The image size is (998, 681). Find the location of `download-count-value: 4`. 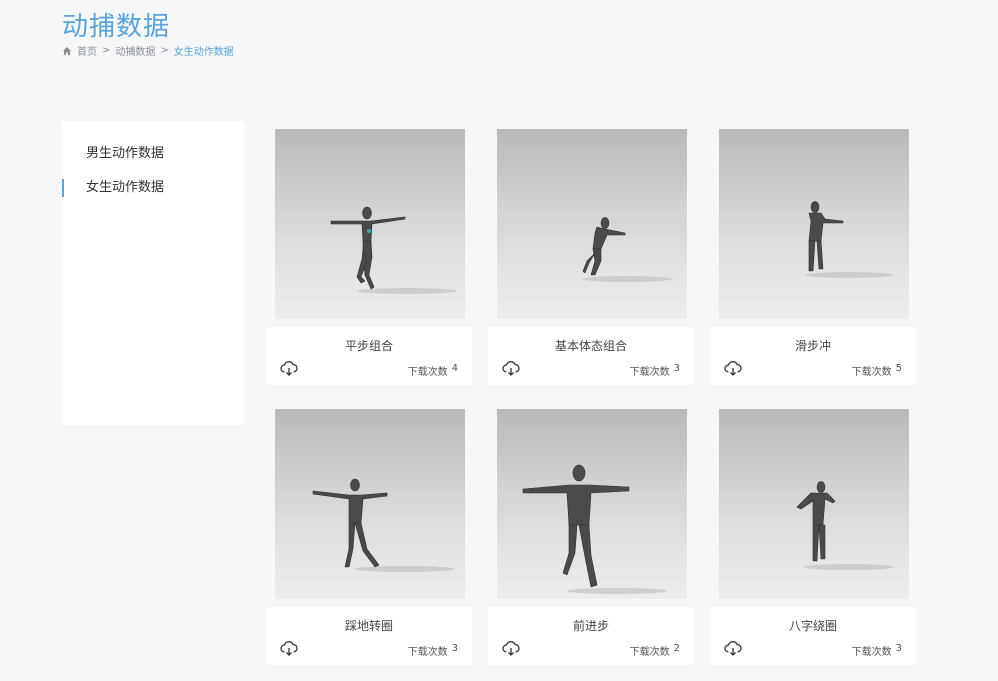

download-count-value: 4 is located at coordinates (454, 368).